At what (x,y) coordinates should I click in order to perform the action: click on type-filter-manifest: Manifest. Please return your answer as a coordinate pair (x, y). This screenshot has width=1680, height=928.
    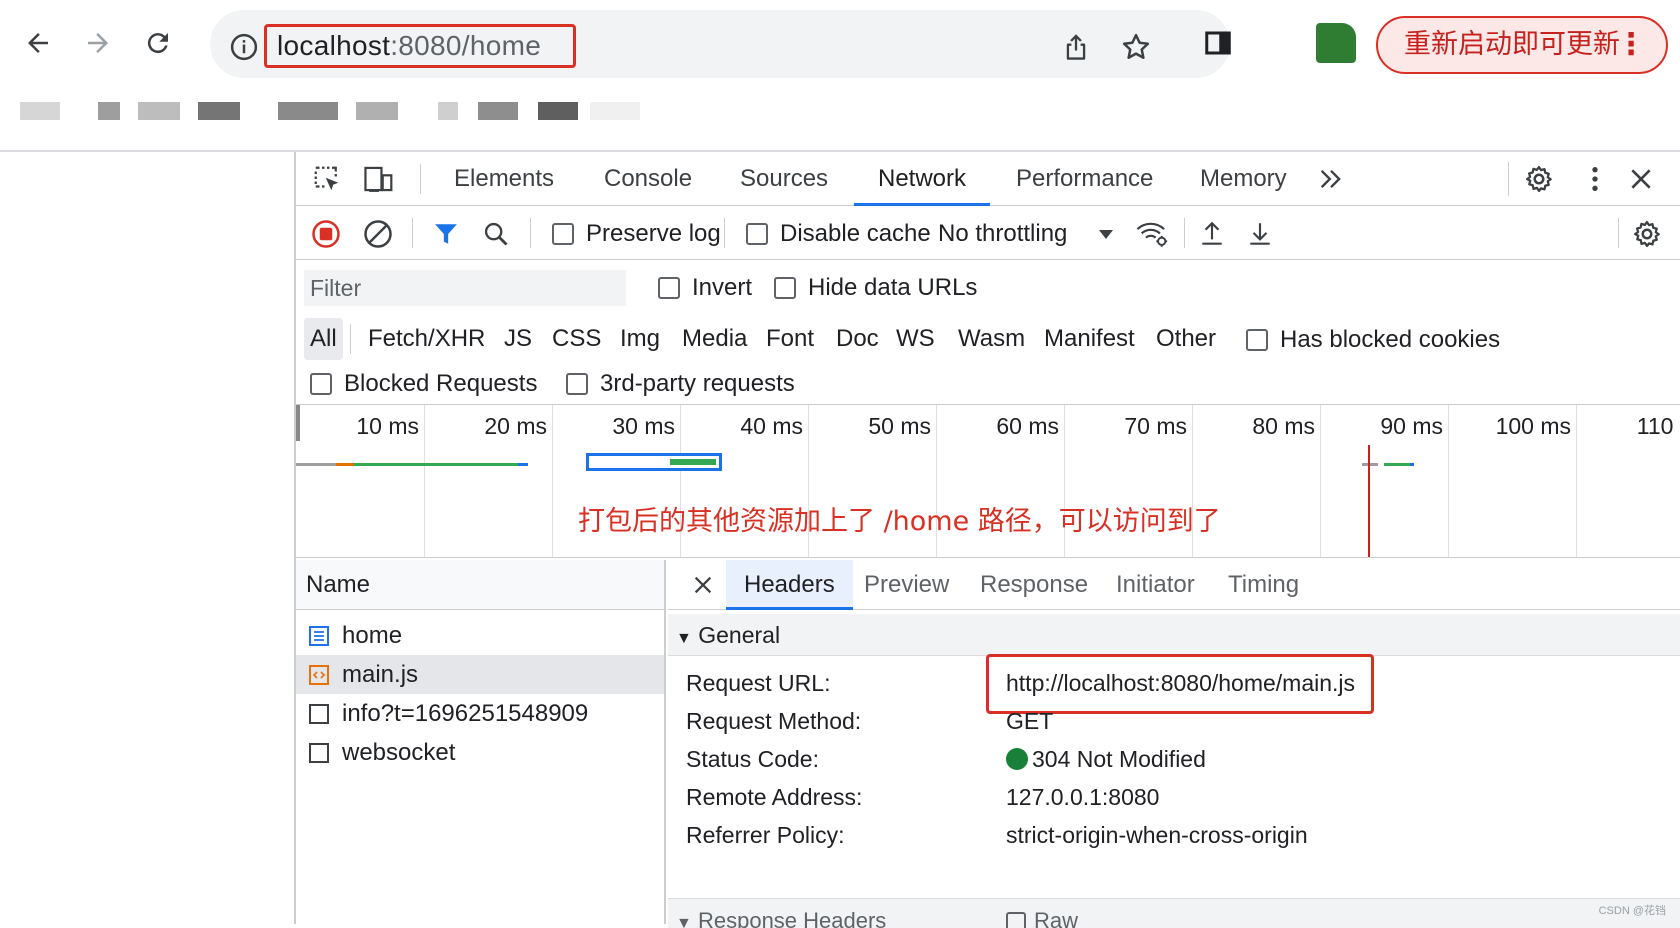
    Looking at the image, I should click on (1089, 339).